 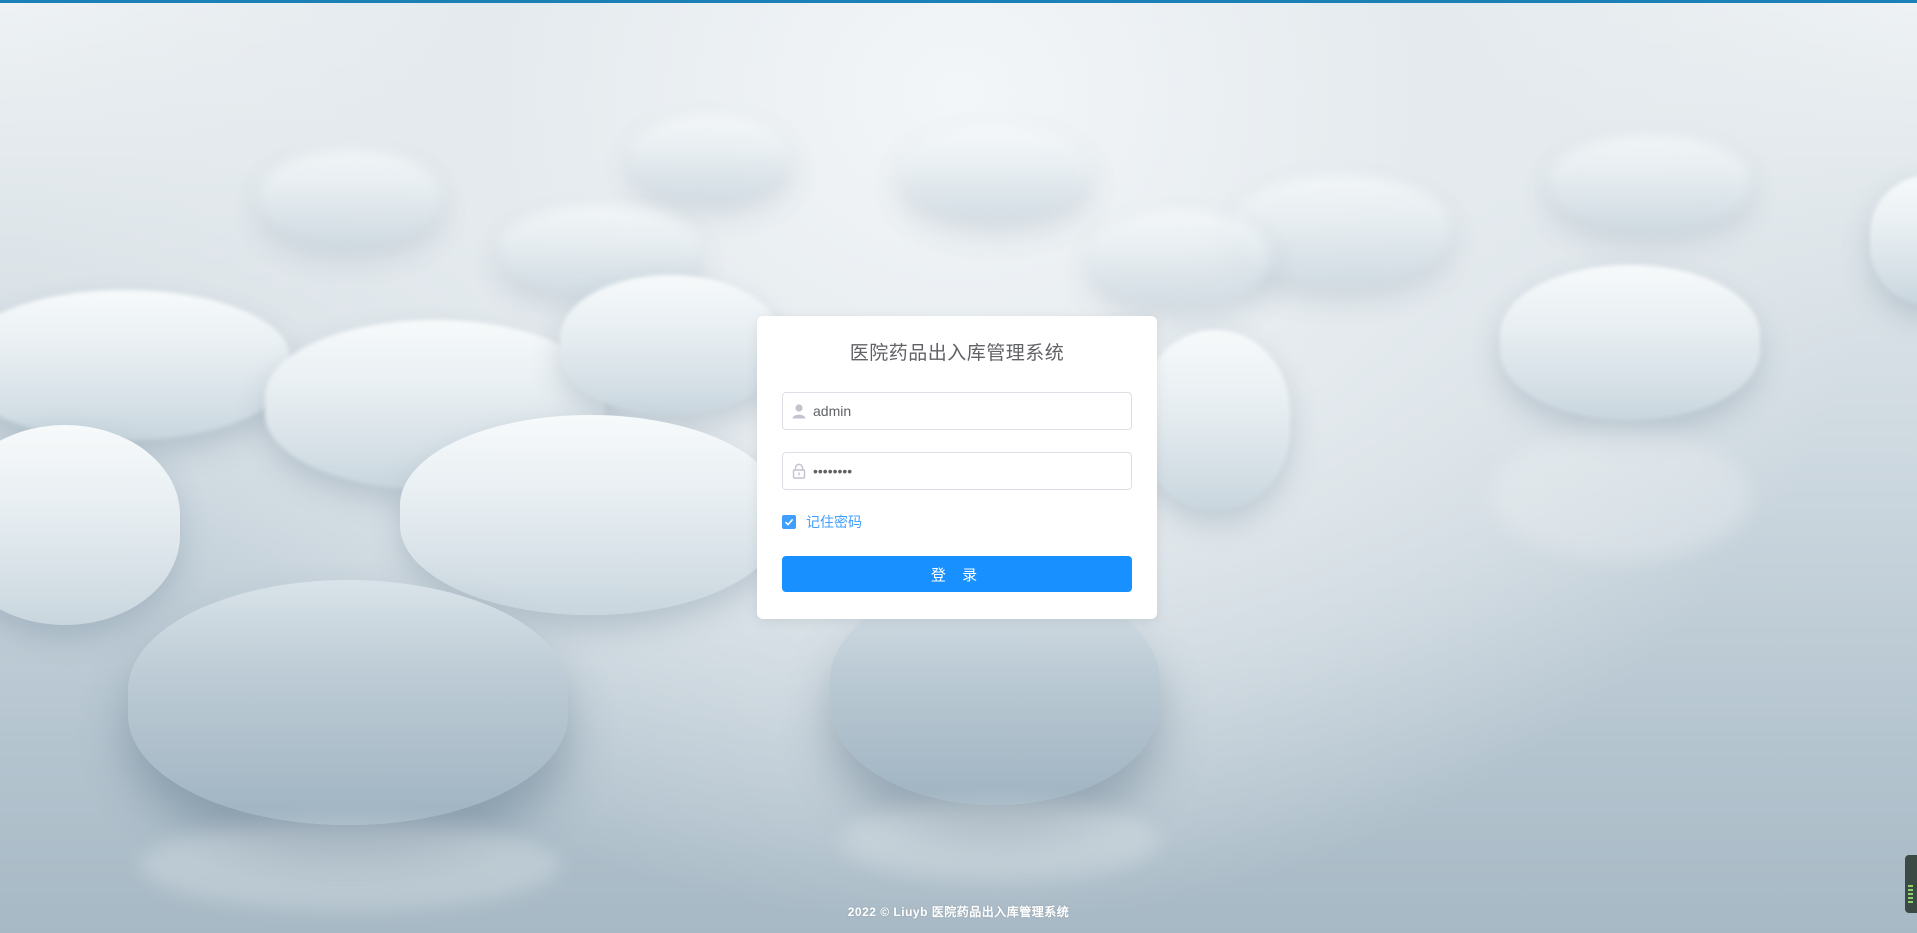 I want to click on username-field, so click(x=957, y=411).